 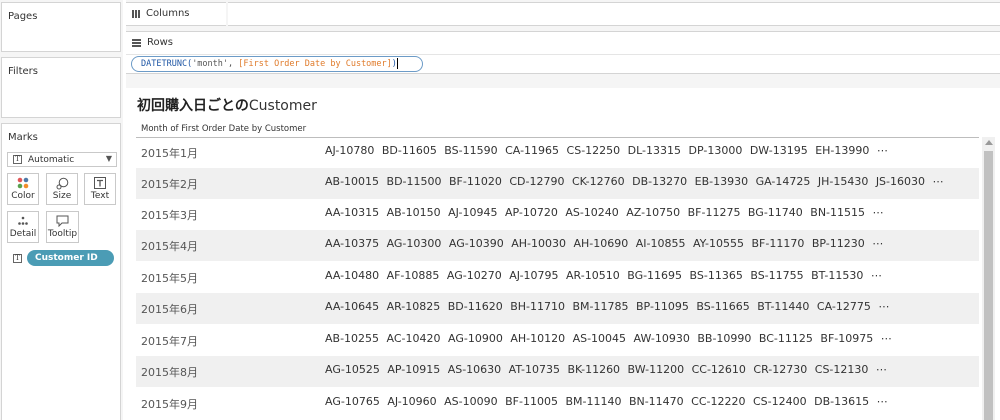 I want to click on pages-card: Pages, so click(x=61, y=27).